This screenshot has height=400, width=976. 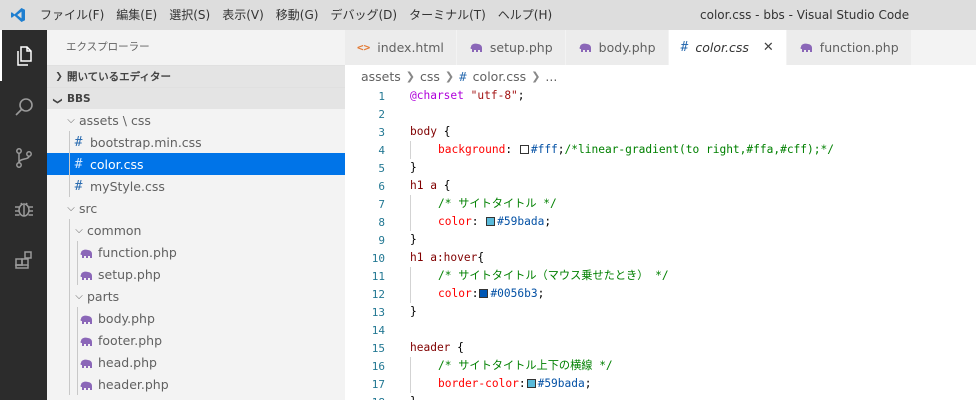 What do you see at coordinates (146, 142) in the screenshot?
I see `tree-item-label: bootstrap.min.css` at bounding box center [146, 142].